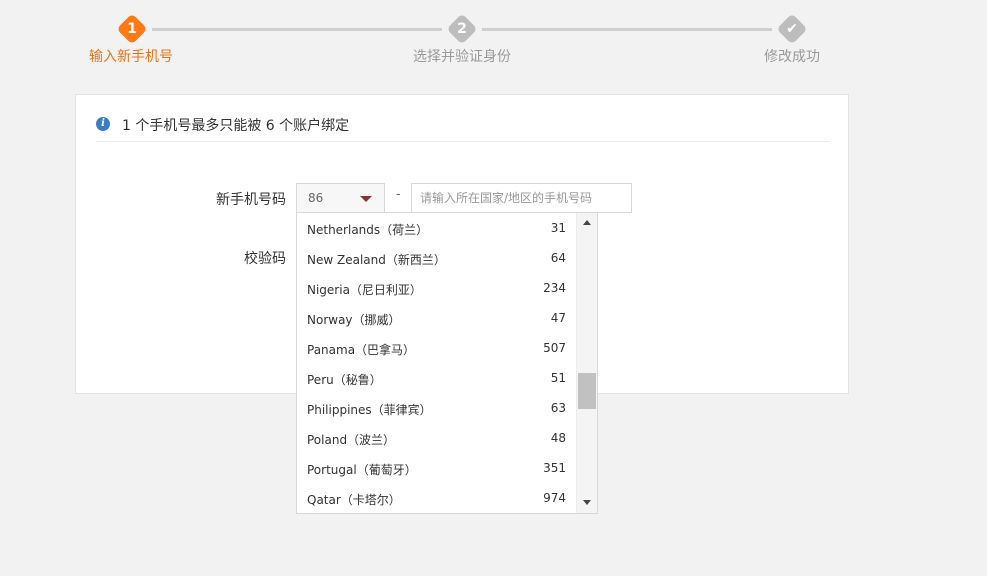 This screenshot has width=987, height=576. I want to click on country-option: Nigeria（尼日利亚） 234, so click(437, 288).